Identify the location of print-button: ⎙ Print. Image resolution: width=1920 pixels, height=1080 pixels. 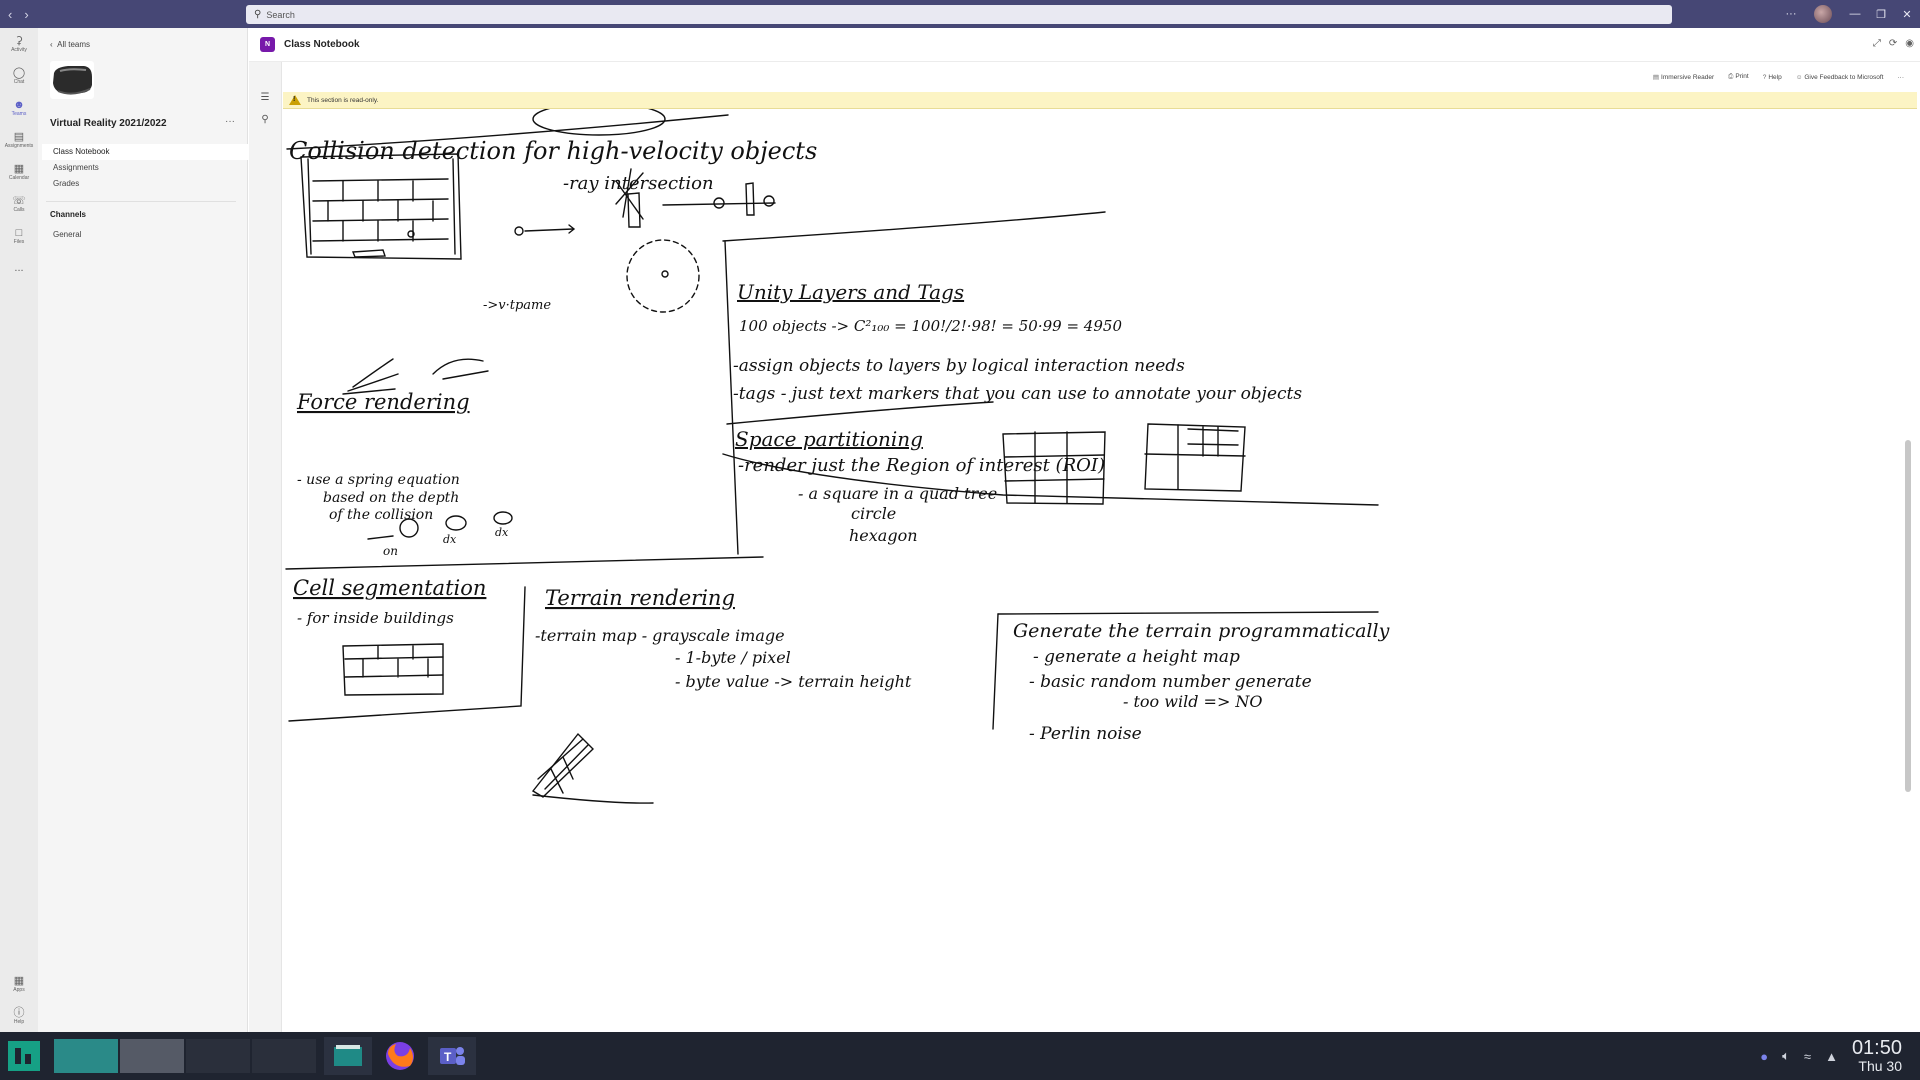
(1738, 77).